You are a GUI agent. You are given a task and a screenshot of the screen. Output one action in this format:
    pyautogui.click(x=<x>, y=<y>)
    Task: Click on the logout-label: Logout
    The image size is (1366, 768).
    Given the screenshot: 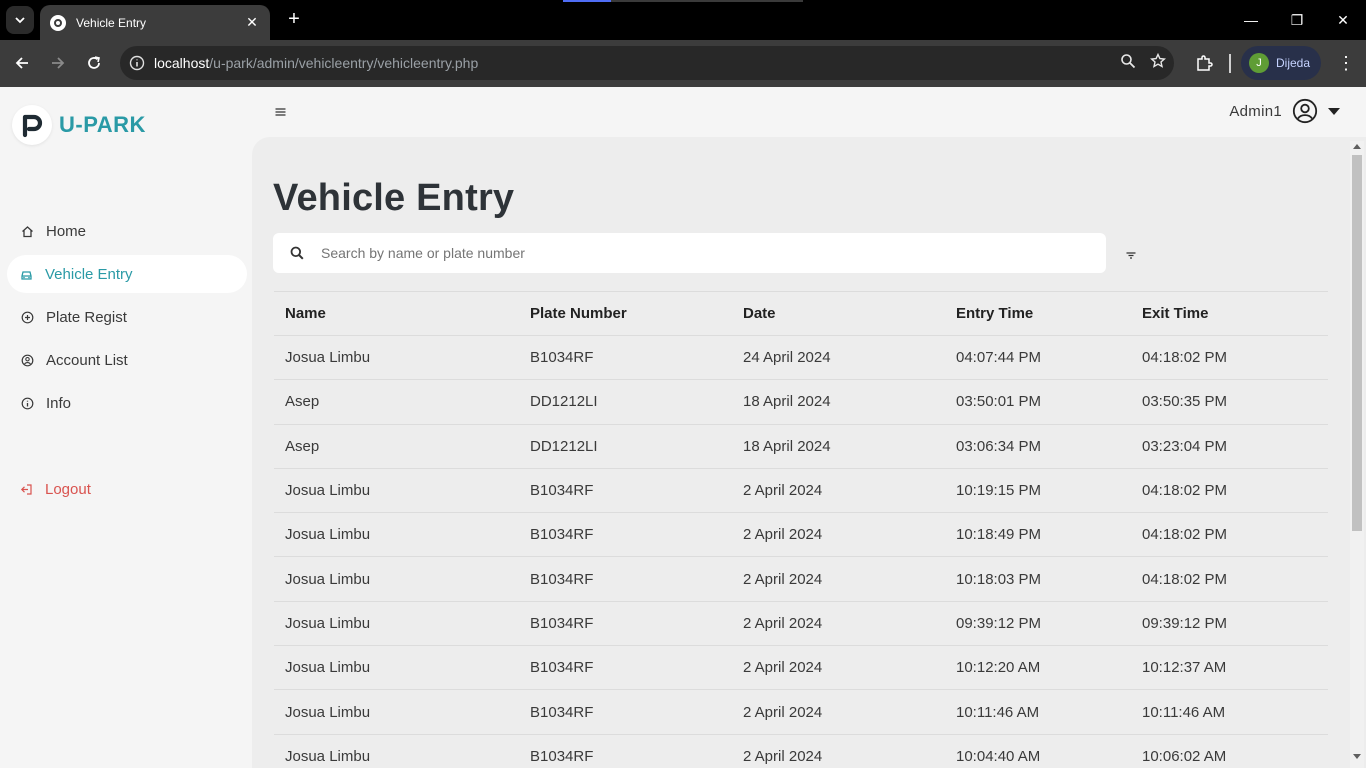 What is the action you would take?
    pyautogui.click(x=68, y=489)
    